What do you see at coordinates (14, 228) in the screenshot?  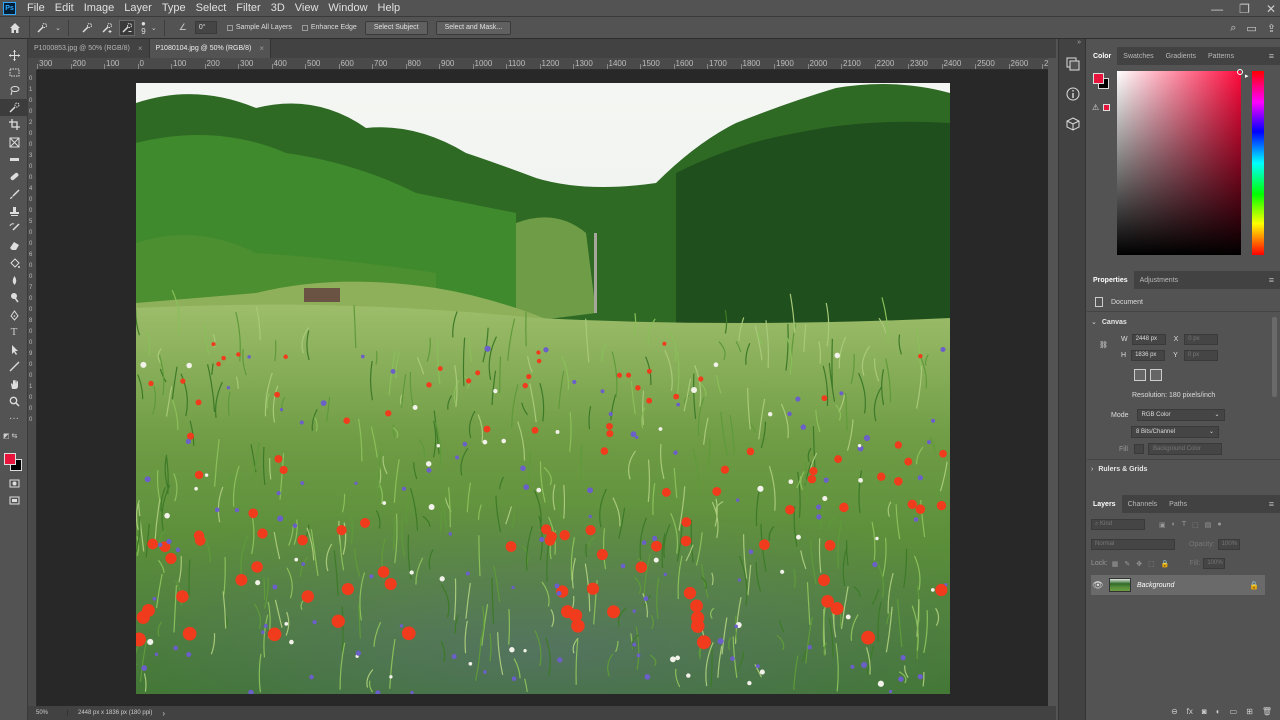 I see `history-brush-tool-icon` at bounding box center [14, 228].